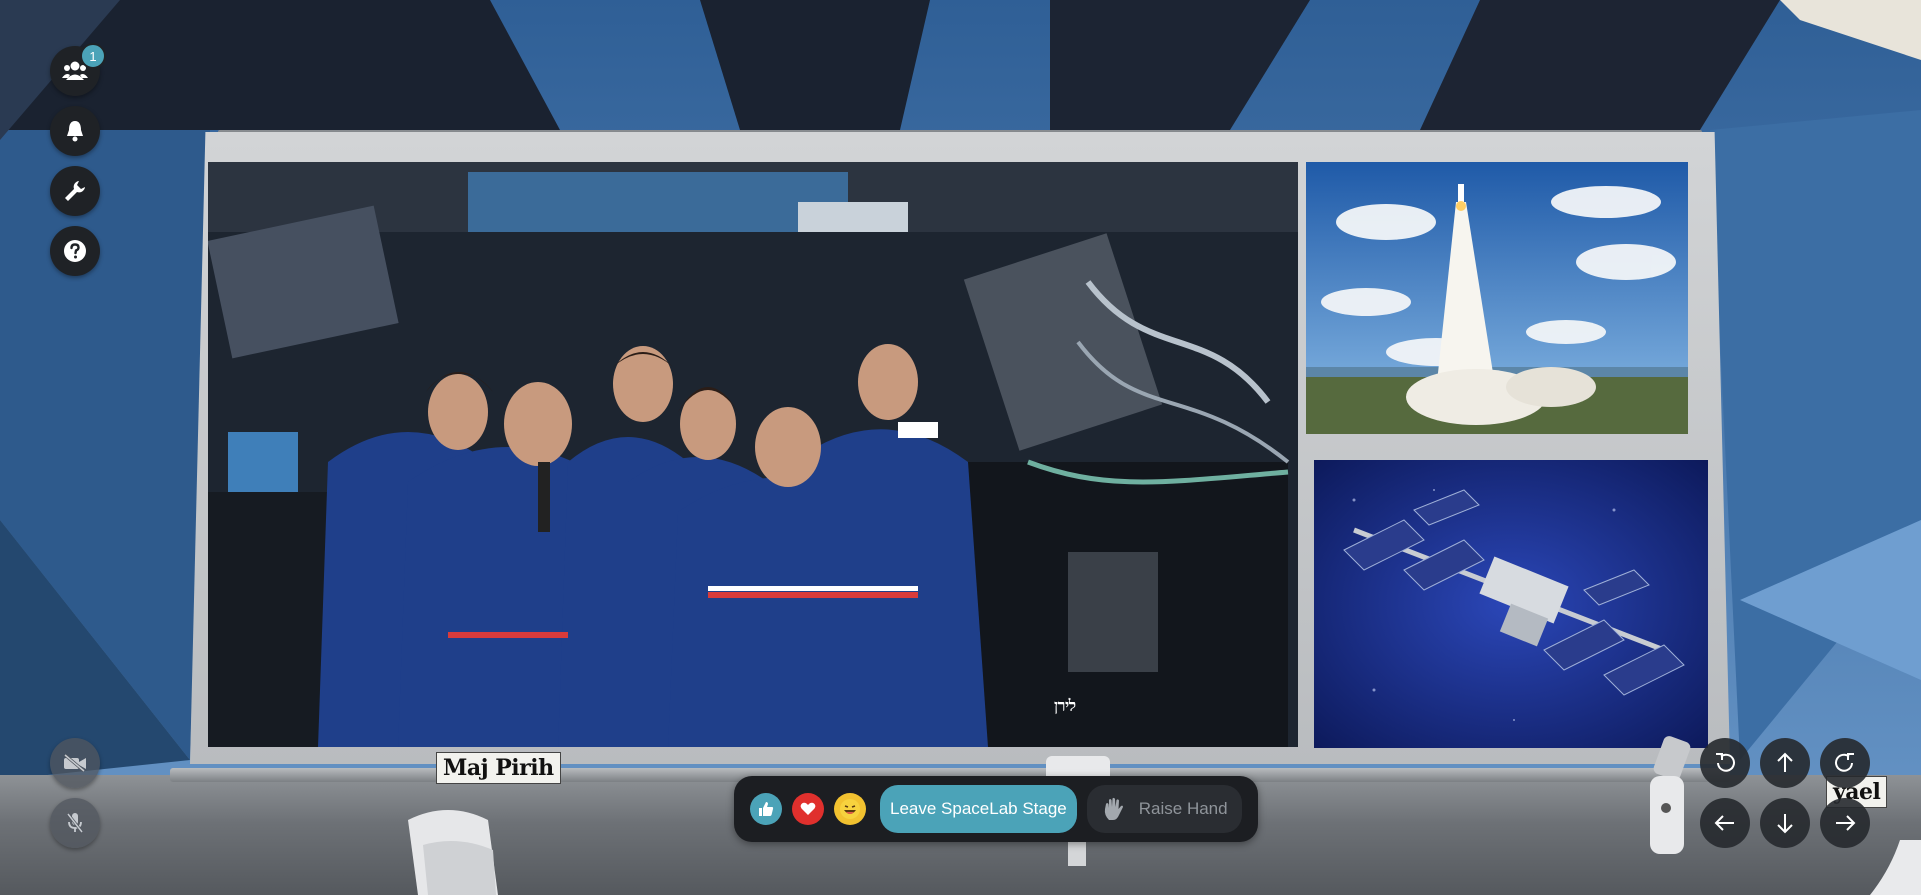 Image resolution: width=1921 pixels, height=895 pixels. What do you see at coordinates (1895, 867) in the screenshot?
I see `avatar-chair-corner` at bounding box center [1895, 867].